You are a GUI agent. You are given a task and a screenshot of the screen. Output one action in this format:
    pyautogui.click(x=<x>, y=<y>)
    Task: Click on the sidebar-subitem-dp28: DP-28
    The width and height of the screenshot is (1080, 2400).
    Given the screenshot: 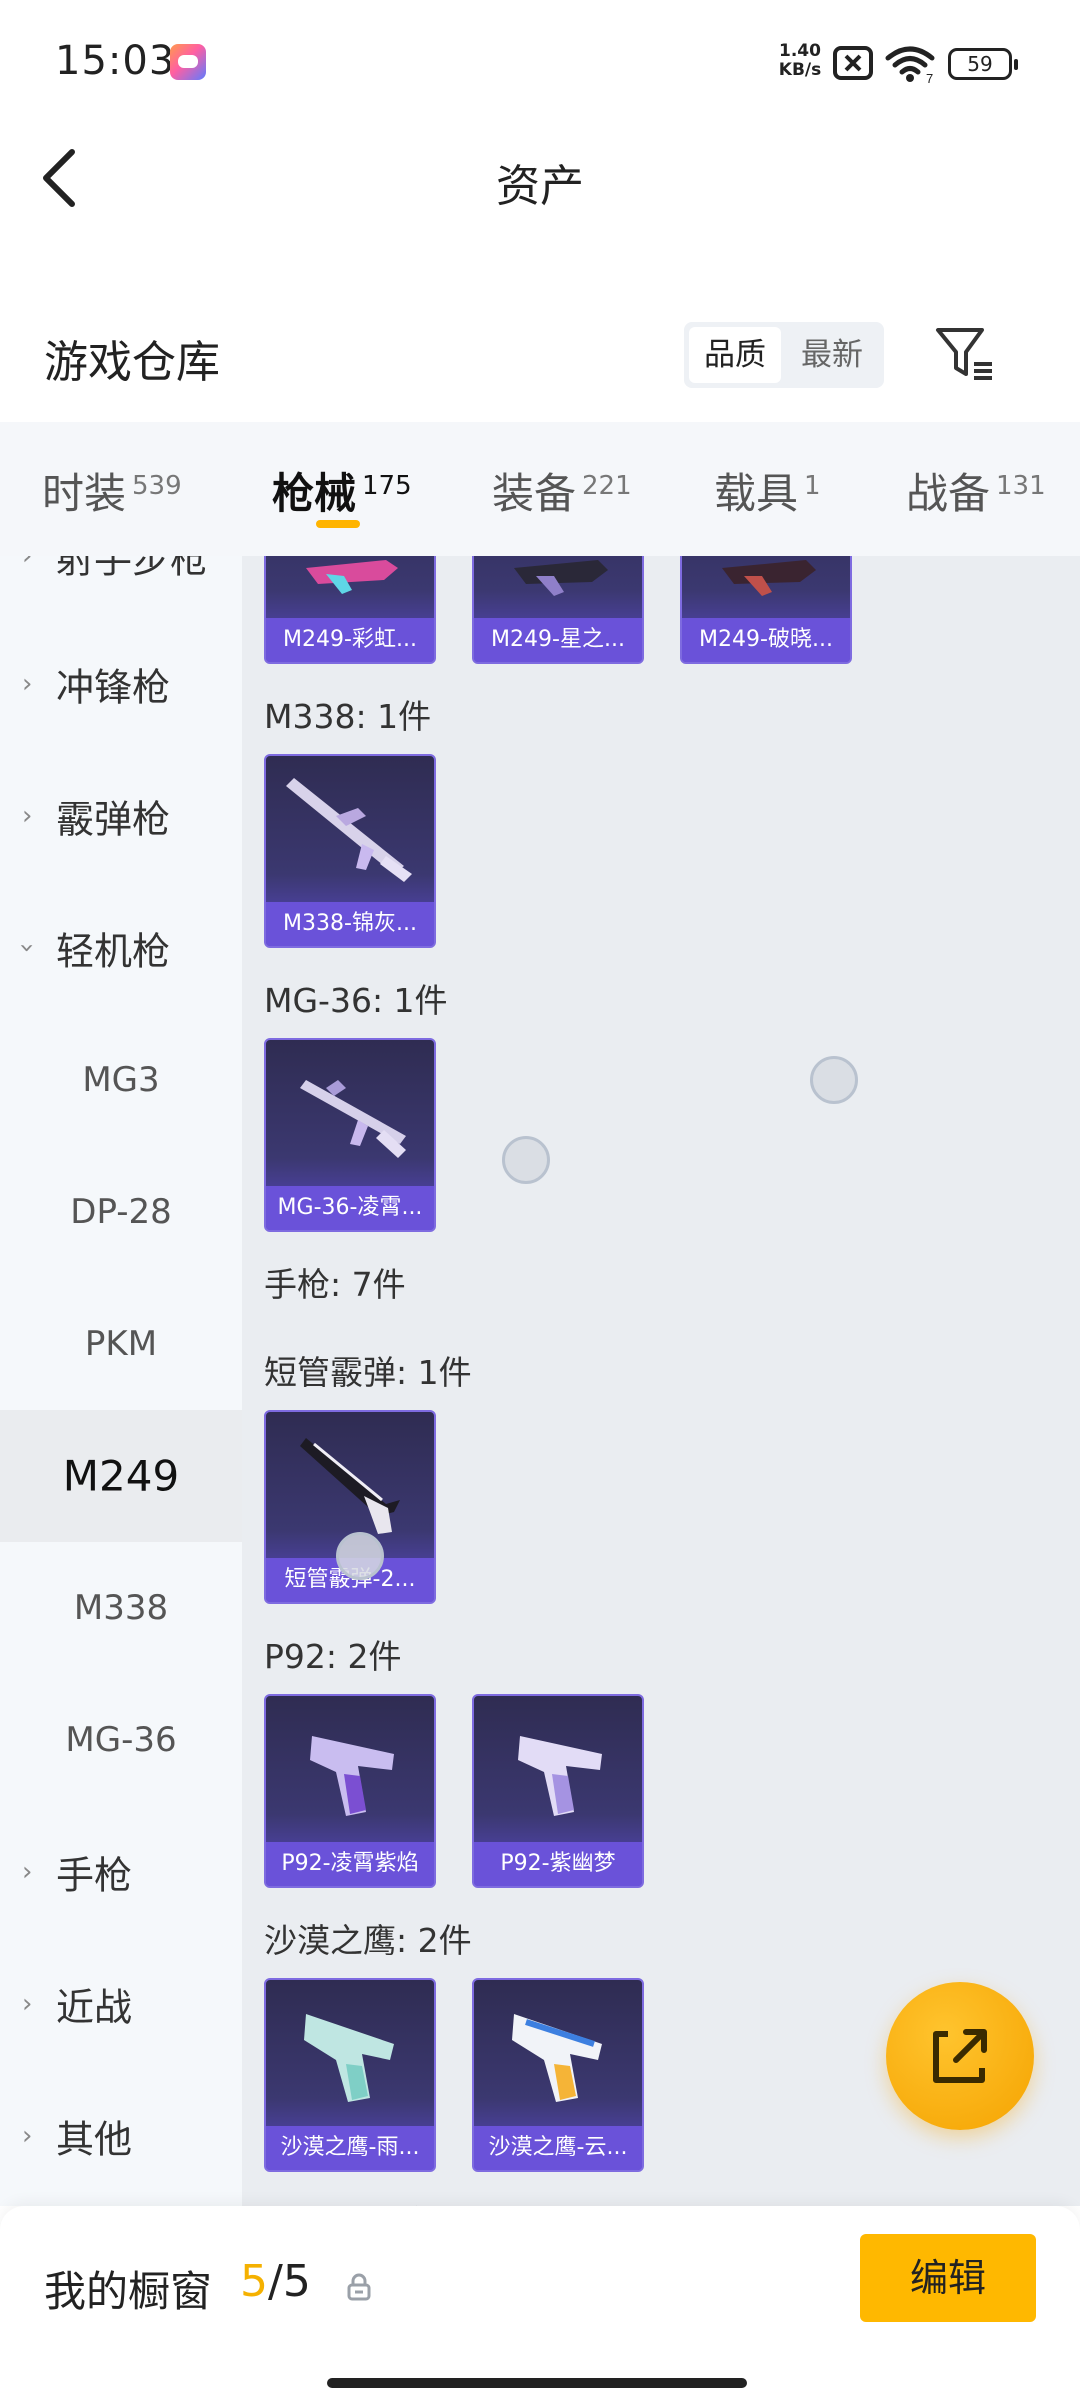 What is the action you would take?
    pyautogui.click(x=121, y=1212)
    